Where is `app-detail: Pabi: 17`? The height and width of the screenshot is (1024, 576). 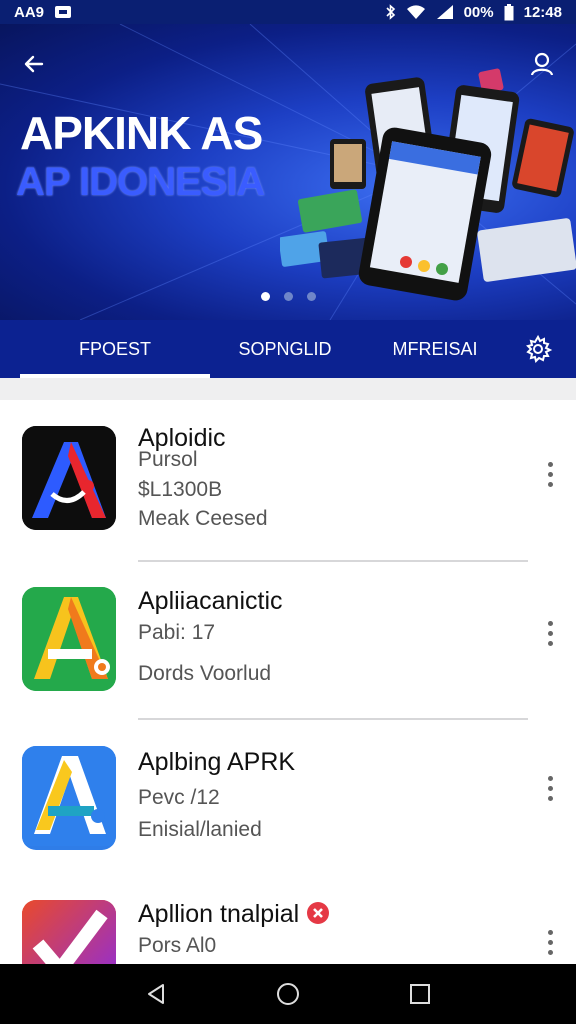 app-detail: Pabi: 17 is located at coordinates (177, 632).